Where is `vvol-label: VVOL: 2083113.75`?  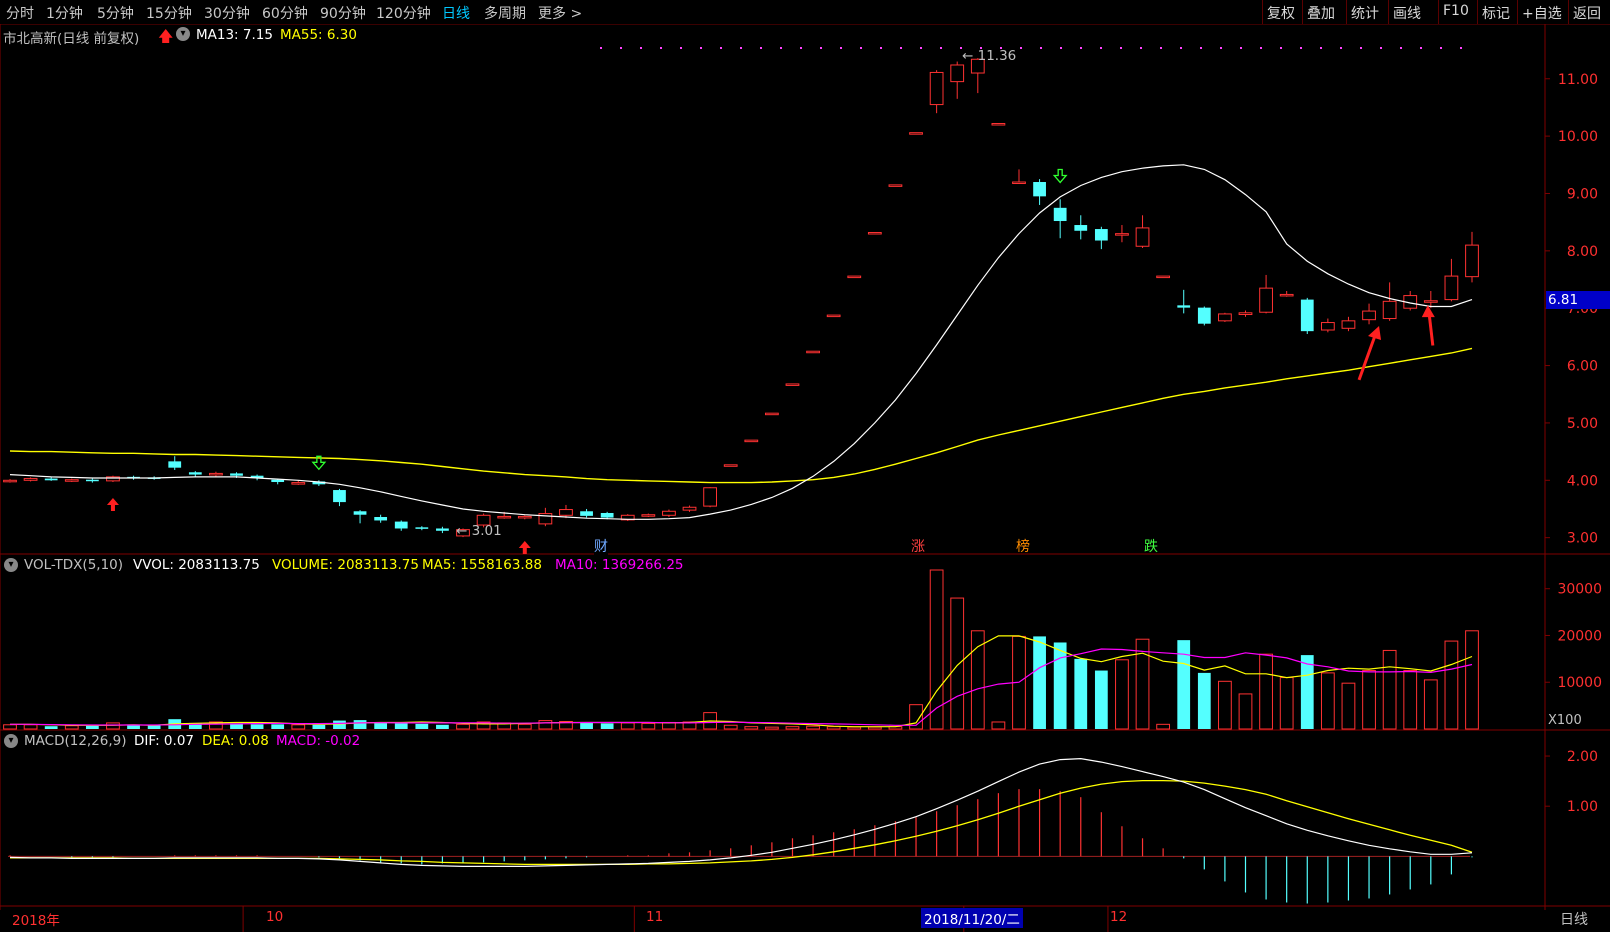 vvol-label: VVOL: 2083113.75 is located at coordinates (196, 565).